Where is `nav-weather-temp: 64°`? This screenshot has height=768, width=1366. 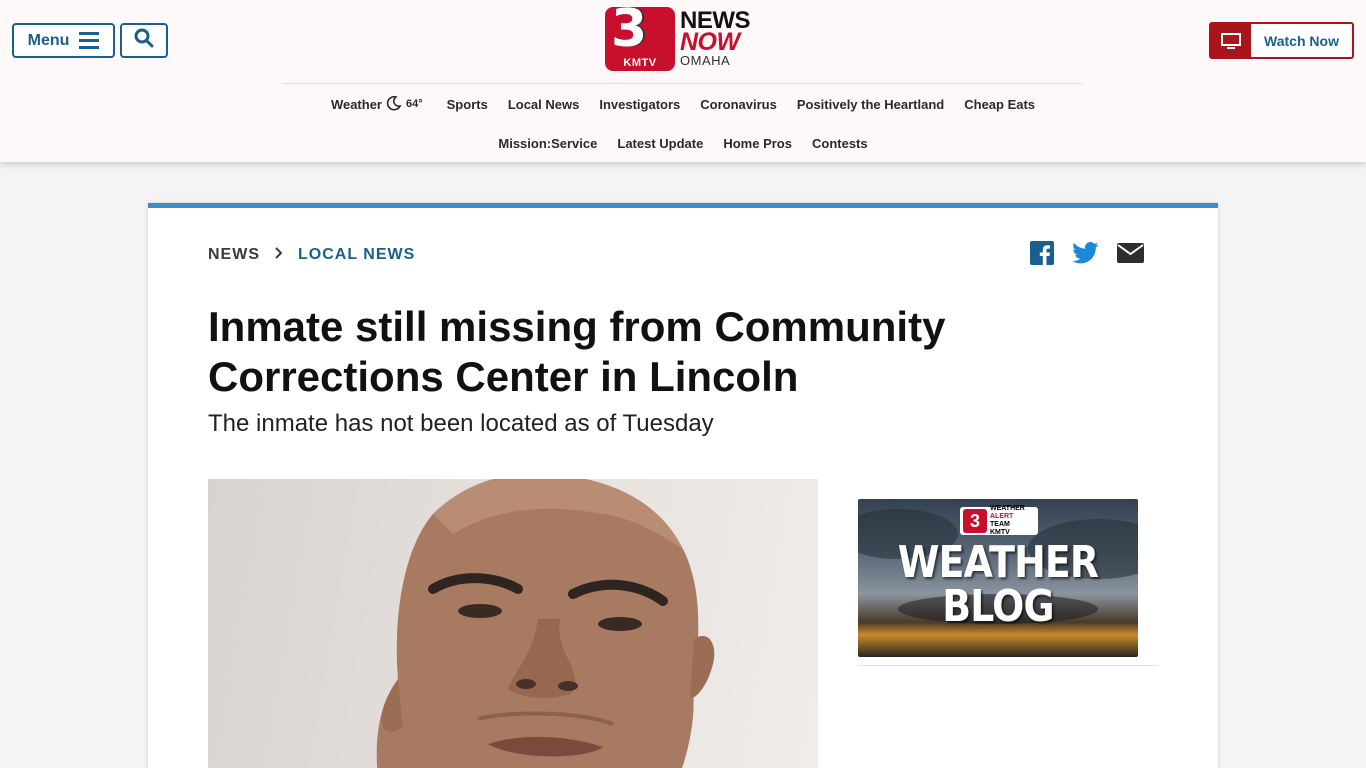
nav-weather-temp: 64° is located at coordinates (414, 104).